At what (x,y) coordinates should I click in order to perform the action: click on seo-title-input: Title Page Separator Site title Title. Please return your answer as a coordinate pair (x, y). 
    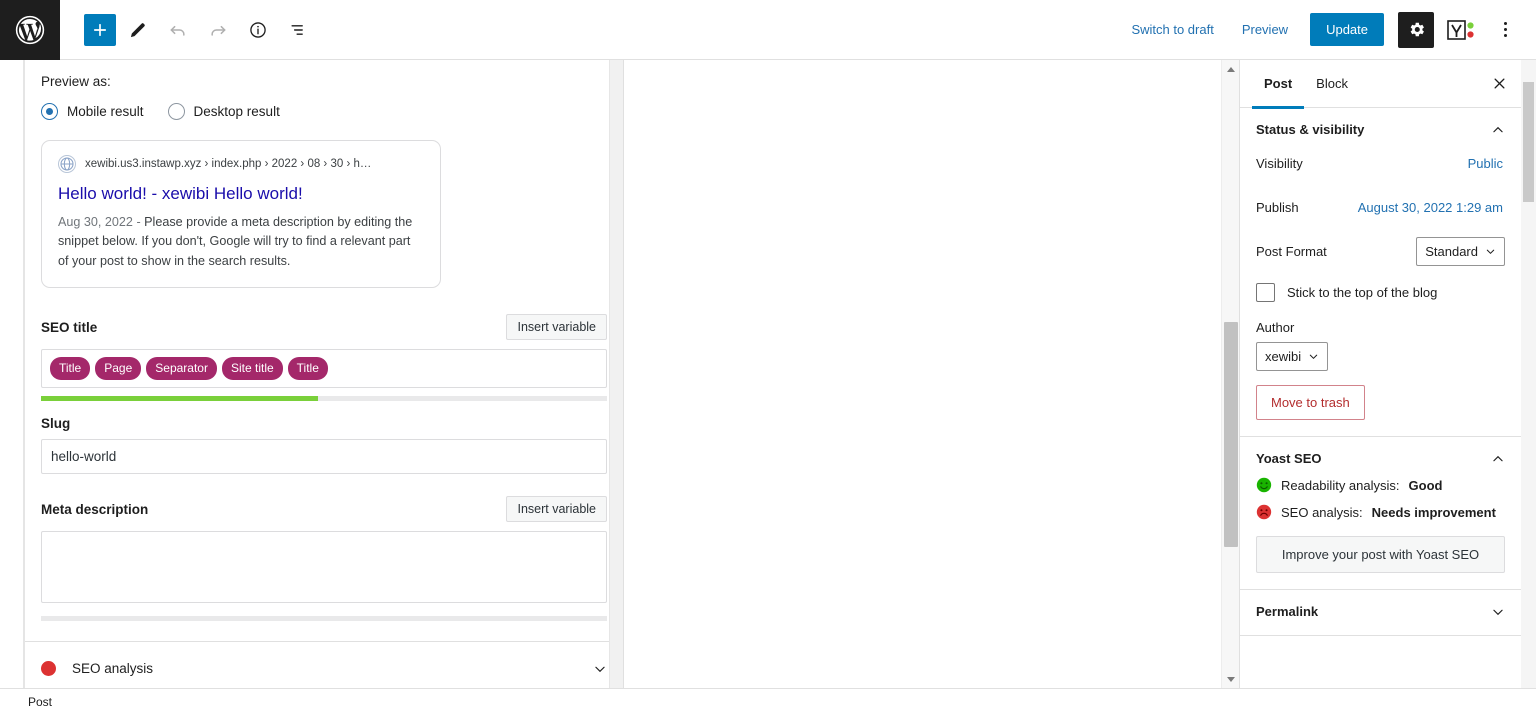
    Looking at the image, I should click on (324, 368).